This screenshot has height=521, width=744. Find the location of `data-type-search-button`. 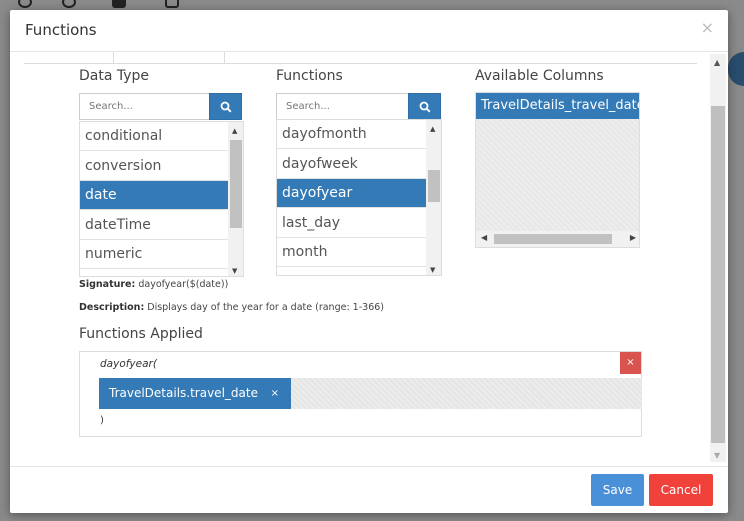

data-type-search-button is located at coordinates (225, 106).